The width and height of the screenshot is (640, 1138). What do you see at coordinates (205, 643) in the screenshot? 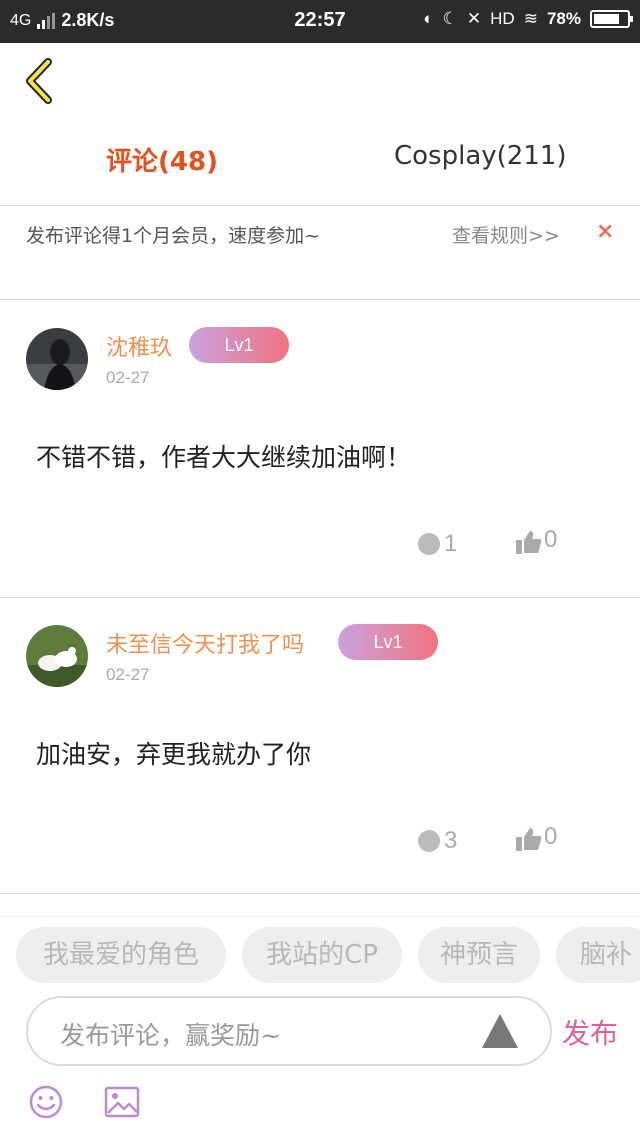
I see `username: 未至信今天打我了吗` at bounding box center [205, 643].